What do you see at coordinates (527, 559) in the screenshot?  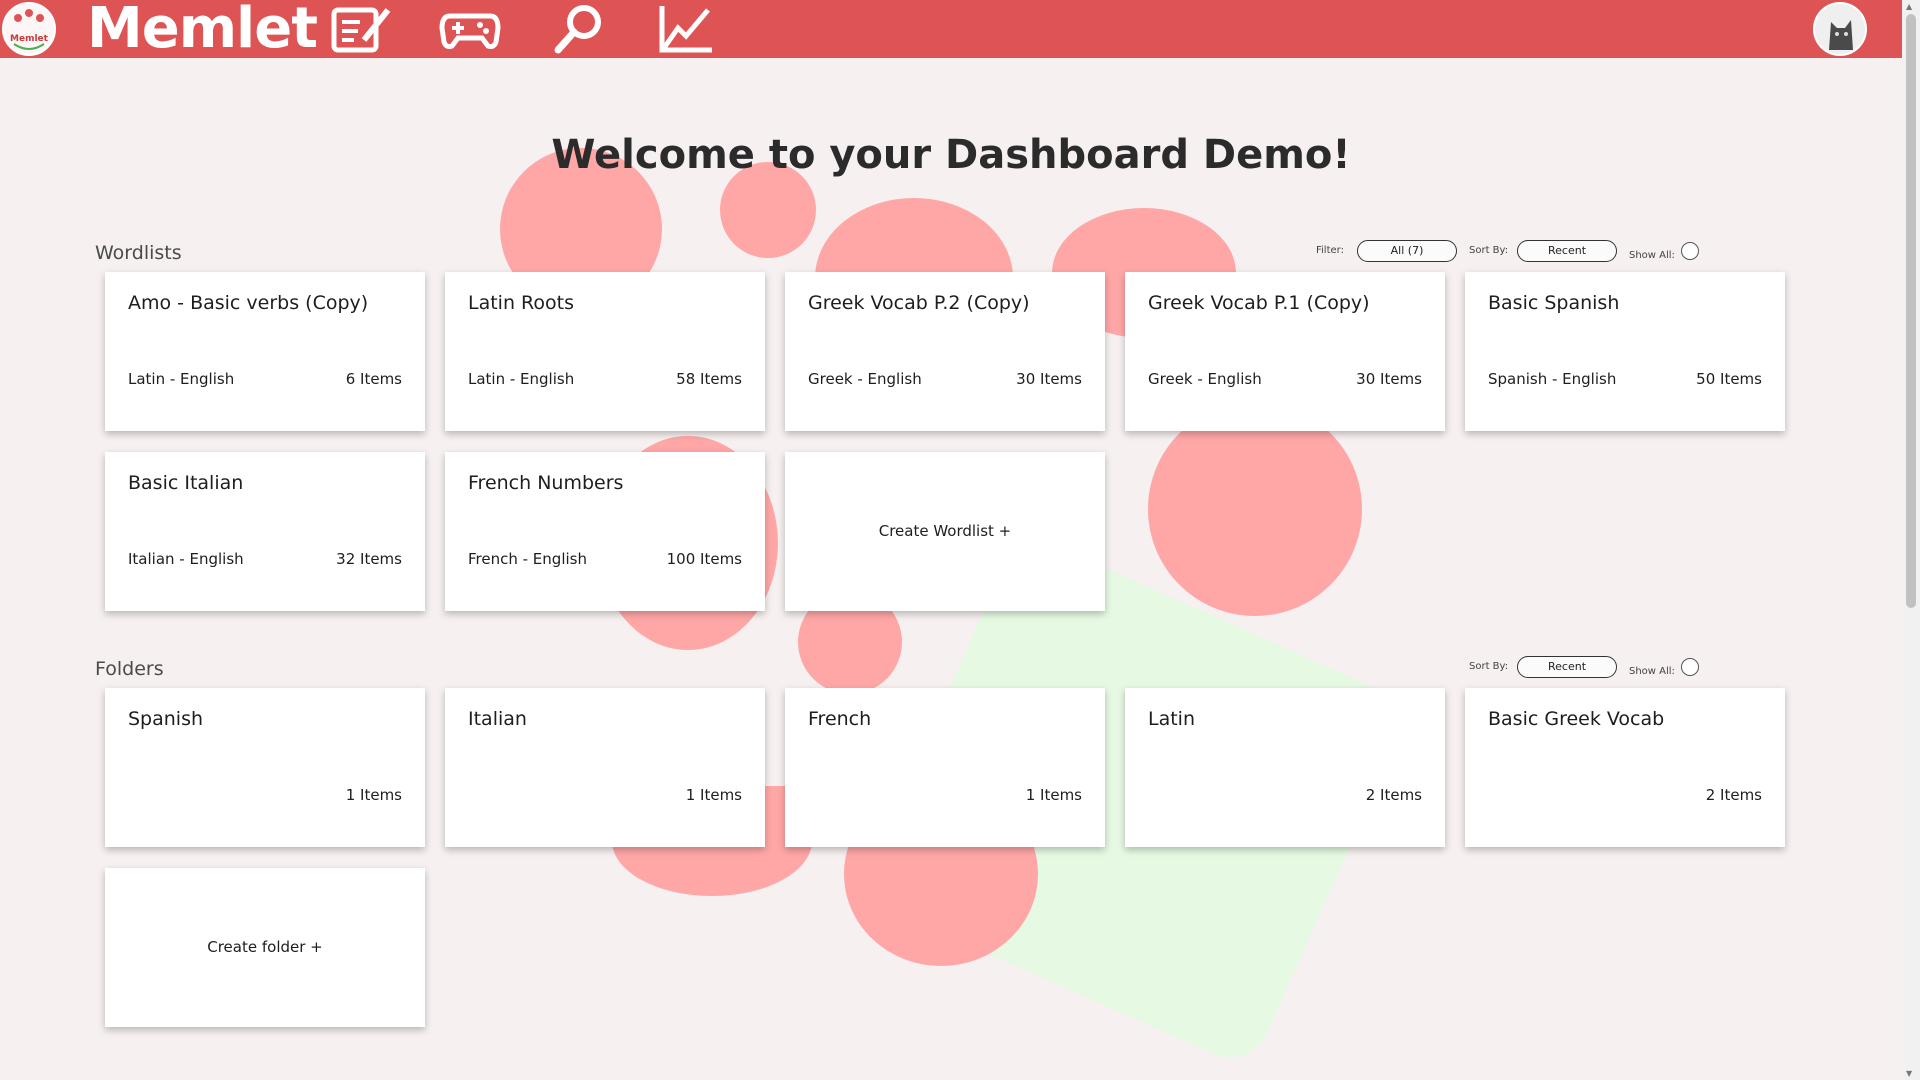 I see `wordlist-languages: French - English` at bounding box center [527, 559].